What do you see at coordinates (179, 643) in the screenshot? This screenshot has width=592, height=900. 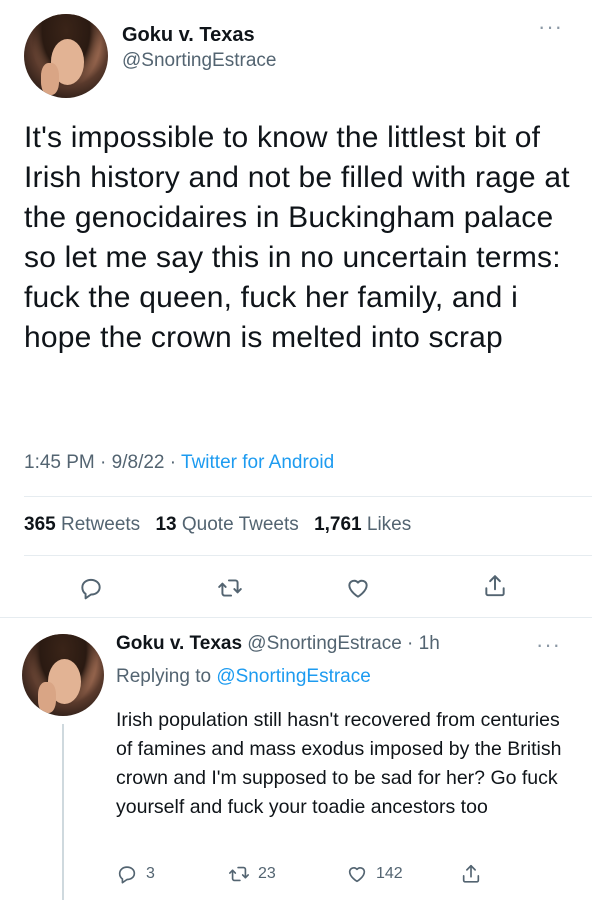 I see `reply-author-name: Goku v. Texas` at bounding box center [179, 643].